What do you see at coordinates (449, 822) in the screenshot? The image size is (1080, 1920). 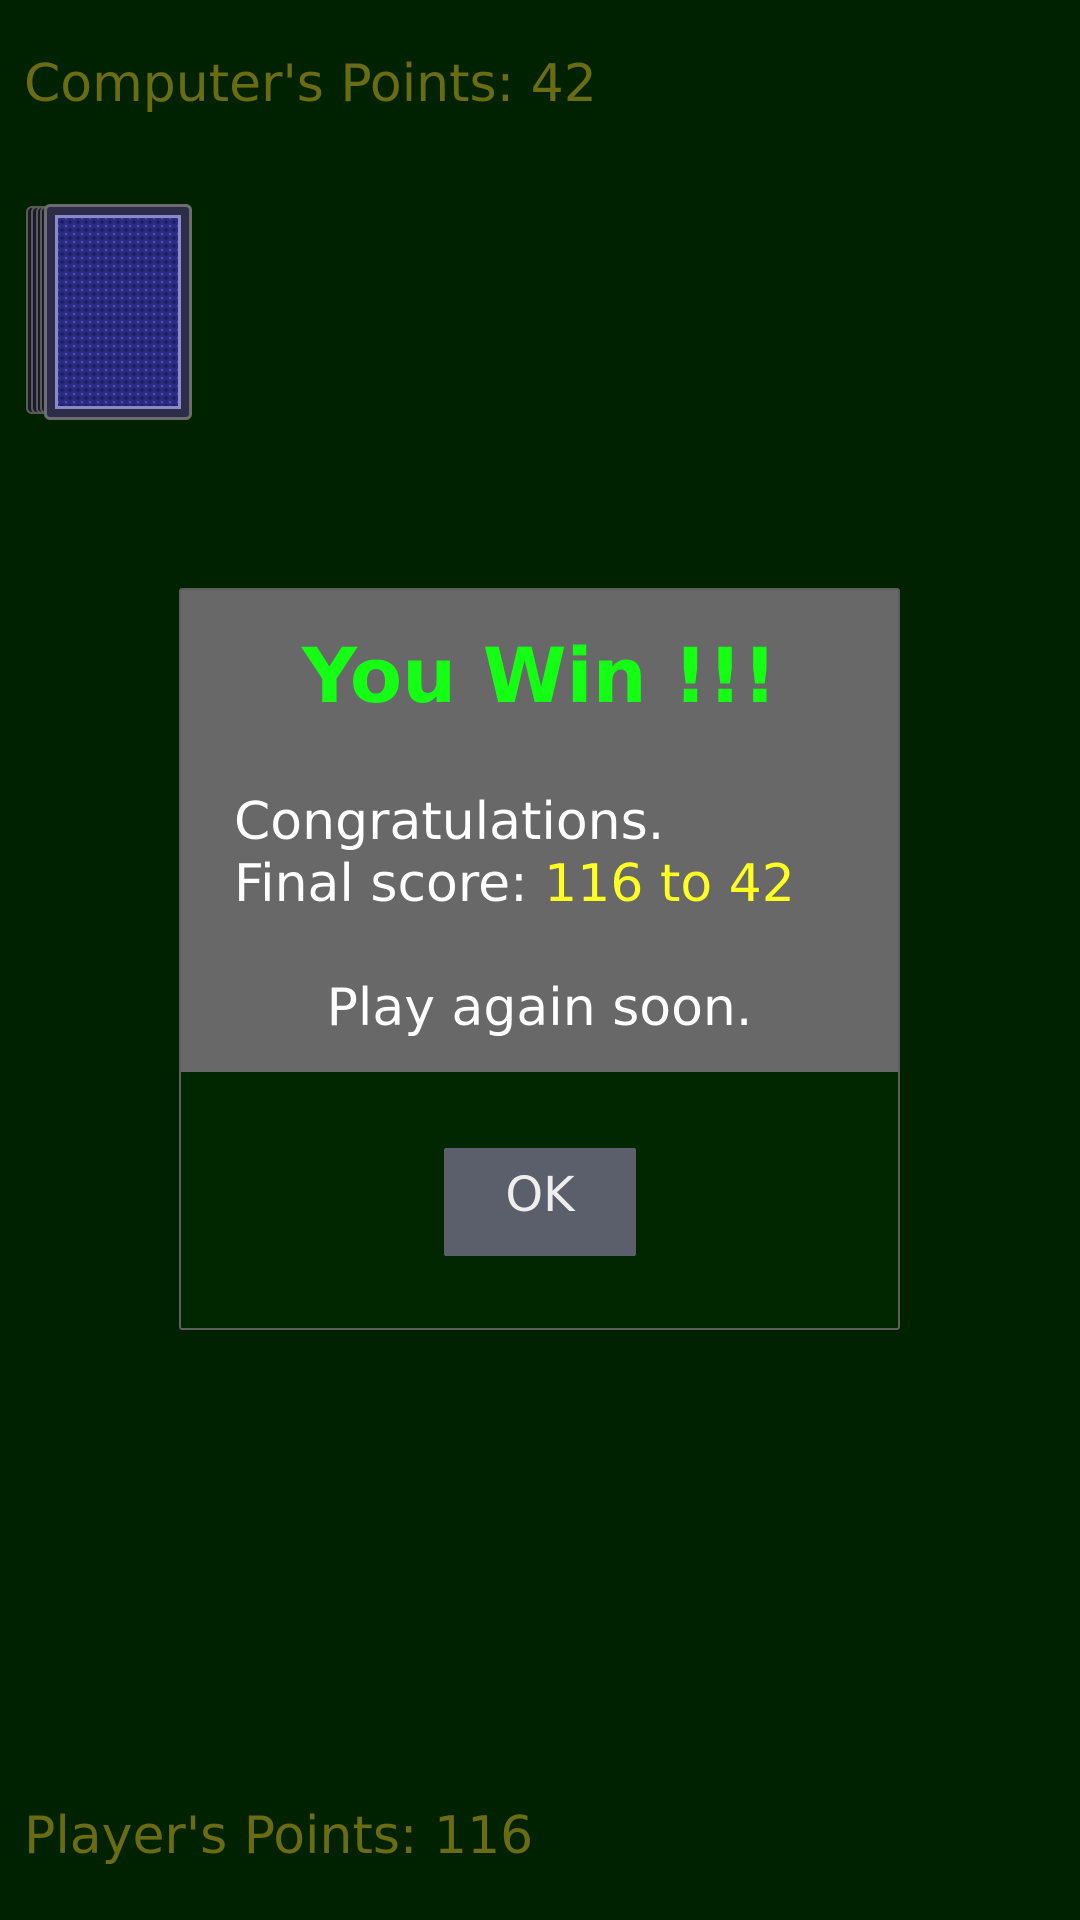 I see `congrats-text: Congratulations.` at bounding box center [449, 822].